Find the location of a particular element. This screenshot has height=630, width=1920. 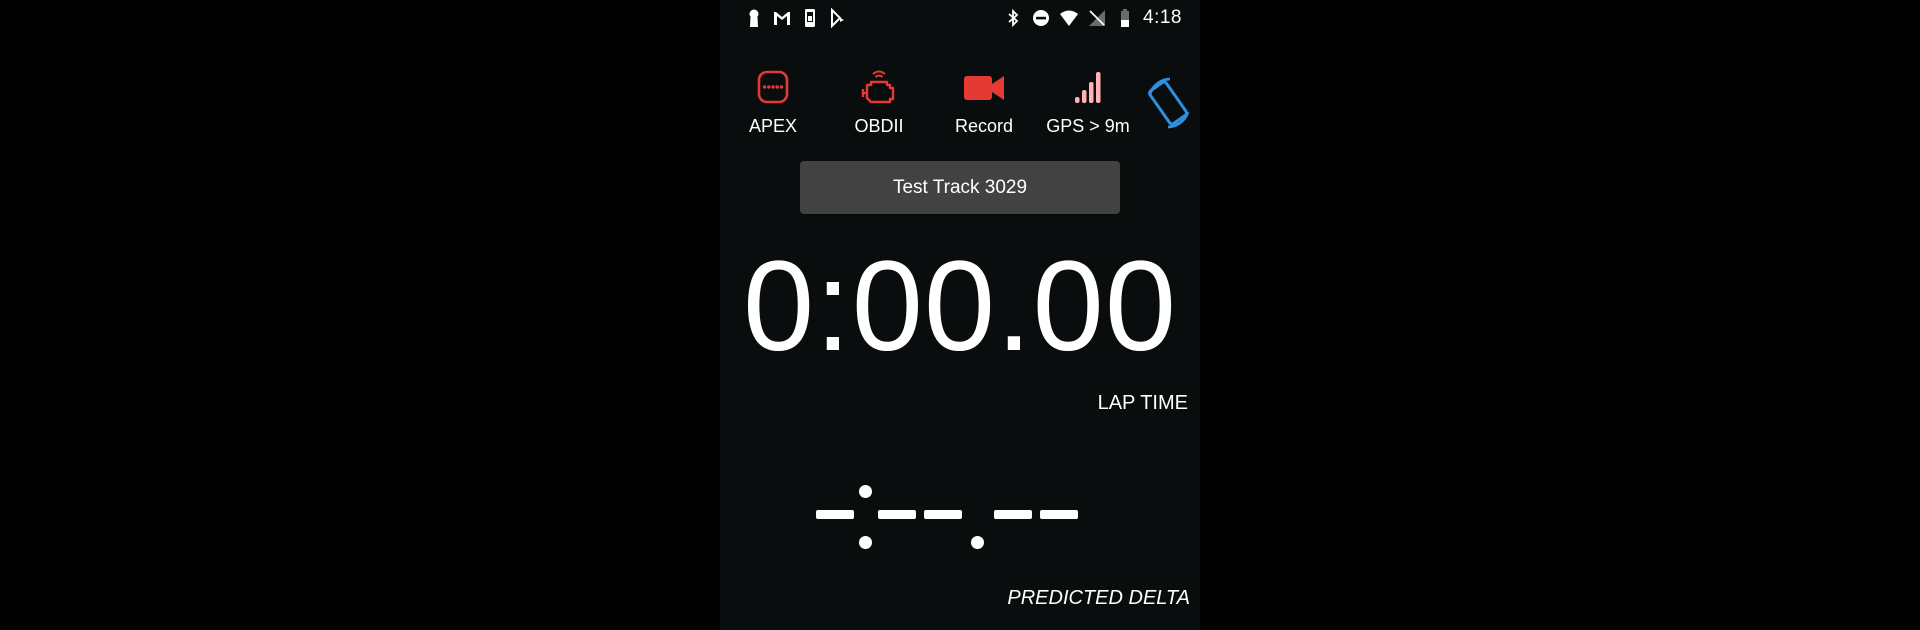

keyhole-icon is located at coordinates (754, 18).